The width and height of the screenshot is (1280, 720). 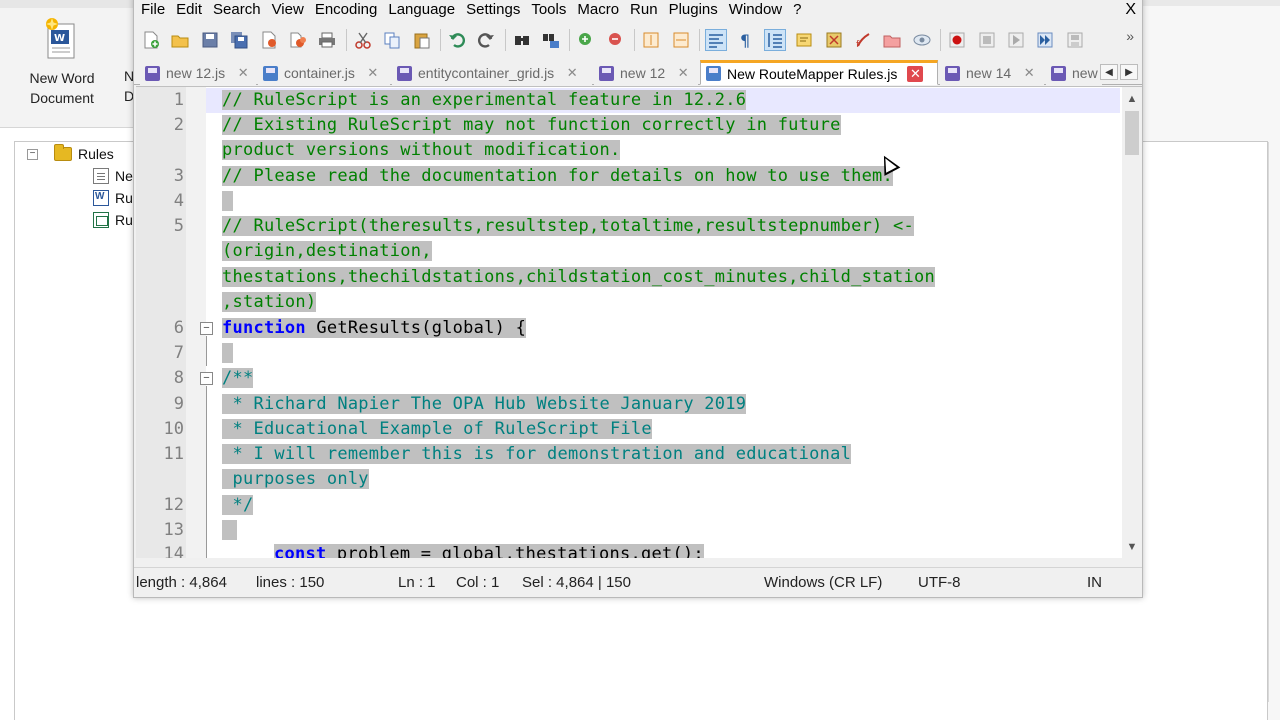 What do you see at coordinates (173, 454) in the screenshot?
I see `line-number: 11` at bounding box center [173, 454].